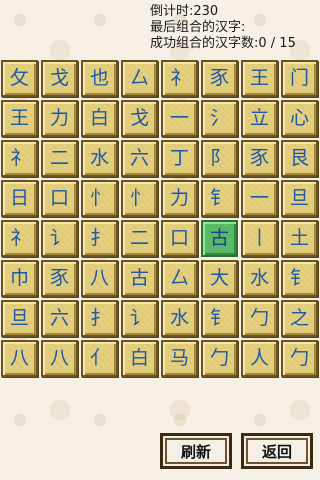 This screenshot has width=320, height=480. What do you see at coordinates (299, 78) in the screenshot?
I see `character-tile: 门` at bounding box center [299, 78].